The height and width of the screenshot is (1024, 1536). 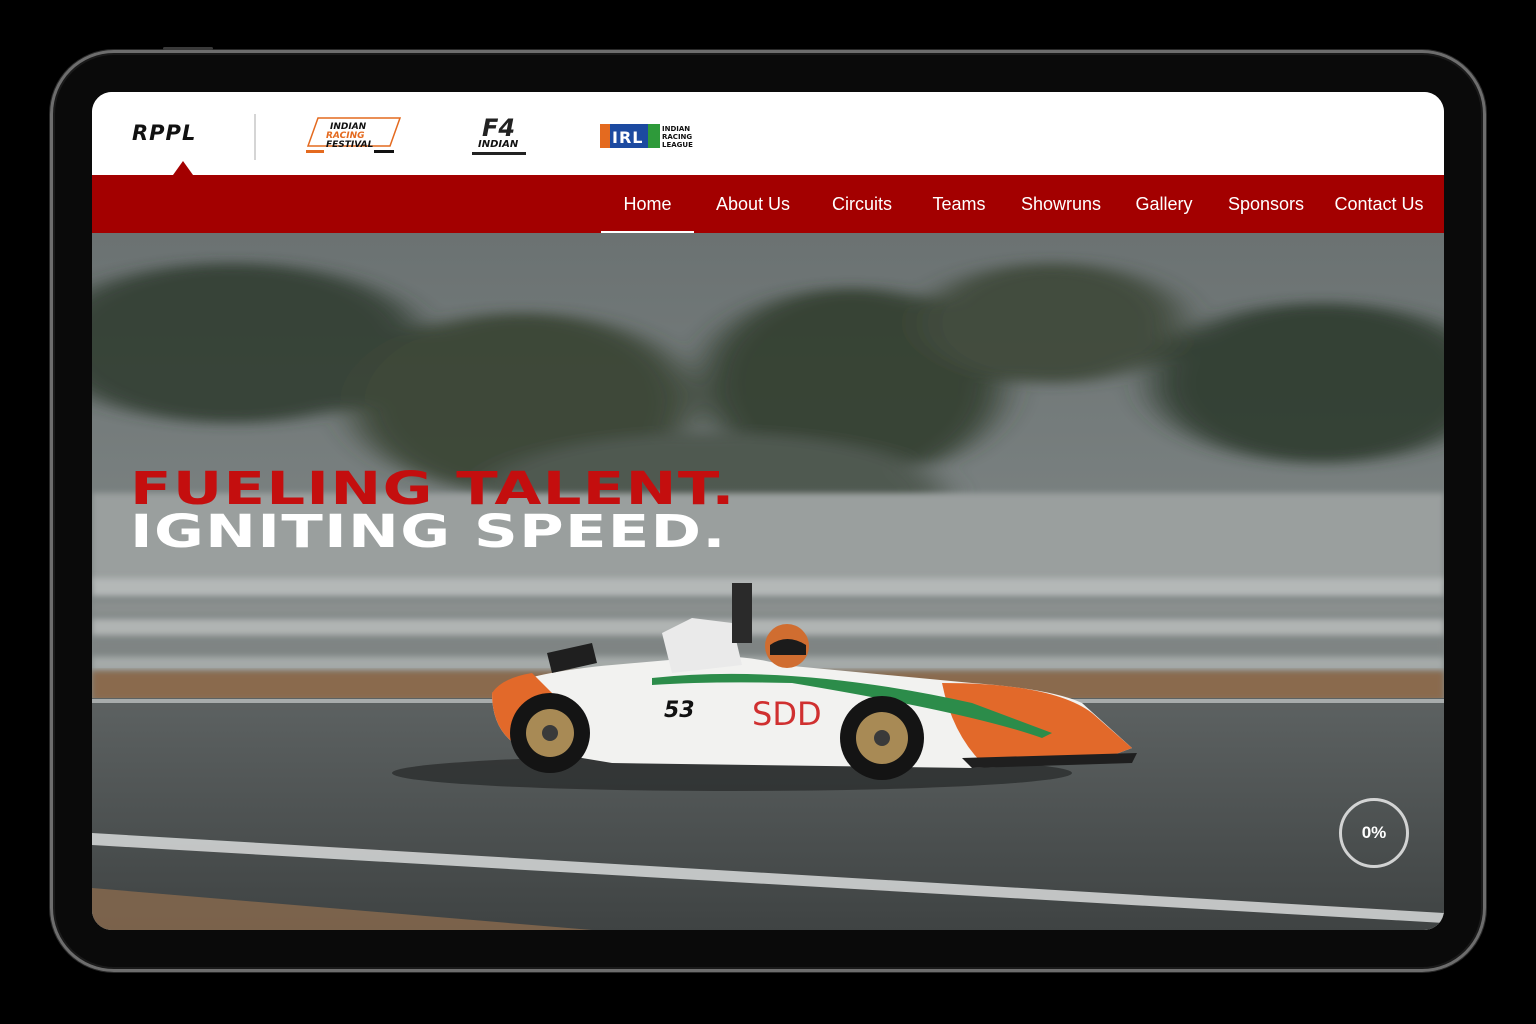 I want to click on indian-racing-league-logo: IRL INDIAN RACING LEAGUE, so click(x=648, y=137).